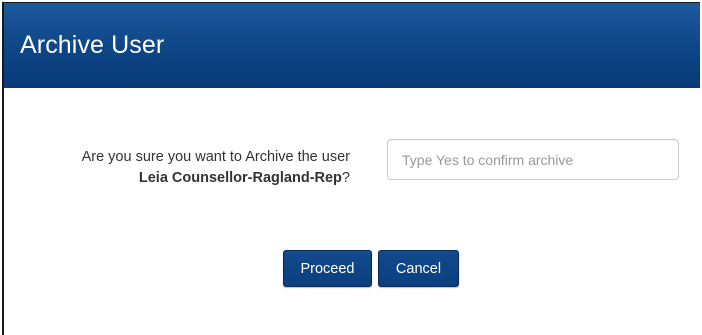 This screenshot has height=335, width=702. I want to click on cancel-button: Cancel, so click(418, 268).